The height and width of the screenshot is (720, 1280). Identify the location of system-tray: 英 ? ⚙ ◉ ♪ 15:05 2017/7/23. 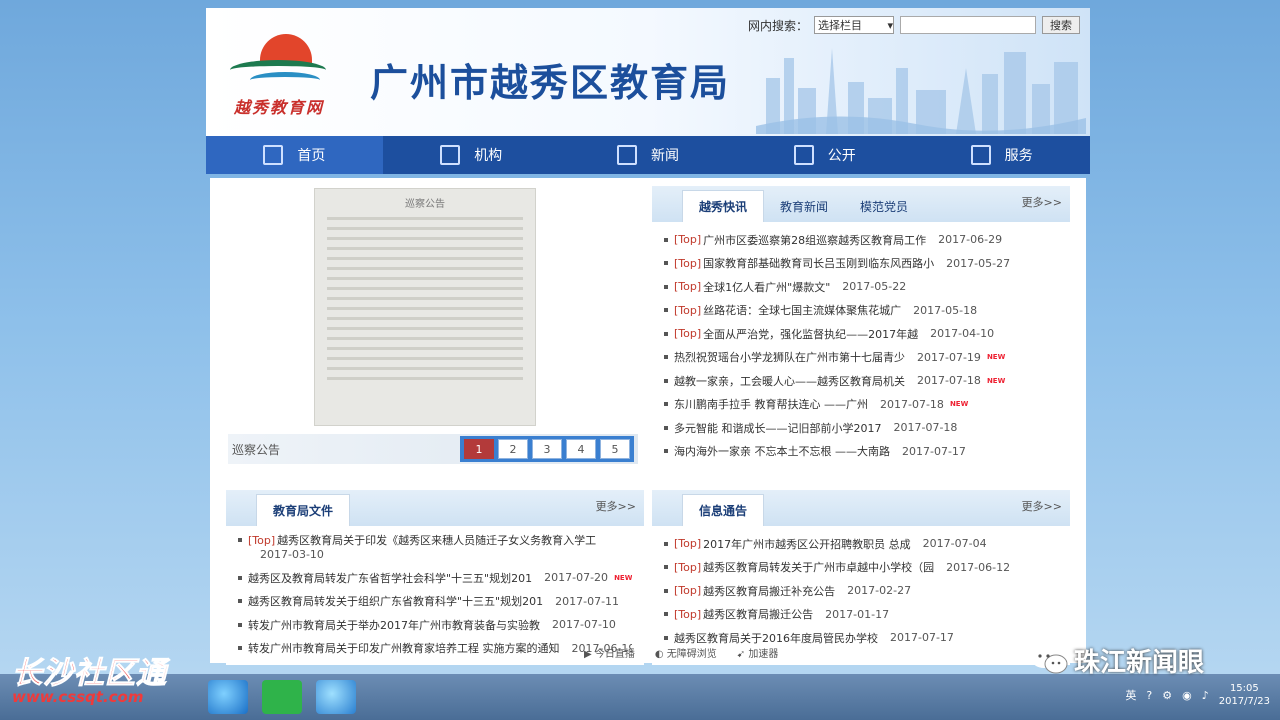
(1197, 695).